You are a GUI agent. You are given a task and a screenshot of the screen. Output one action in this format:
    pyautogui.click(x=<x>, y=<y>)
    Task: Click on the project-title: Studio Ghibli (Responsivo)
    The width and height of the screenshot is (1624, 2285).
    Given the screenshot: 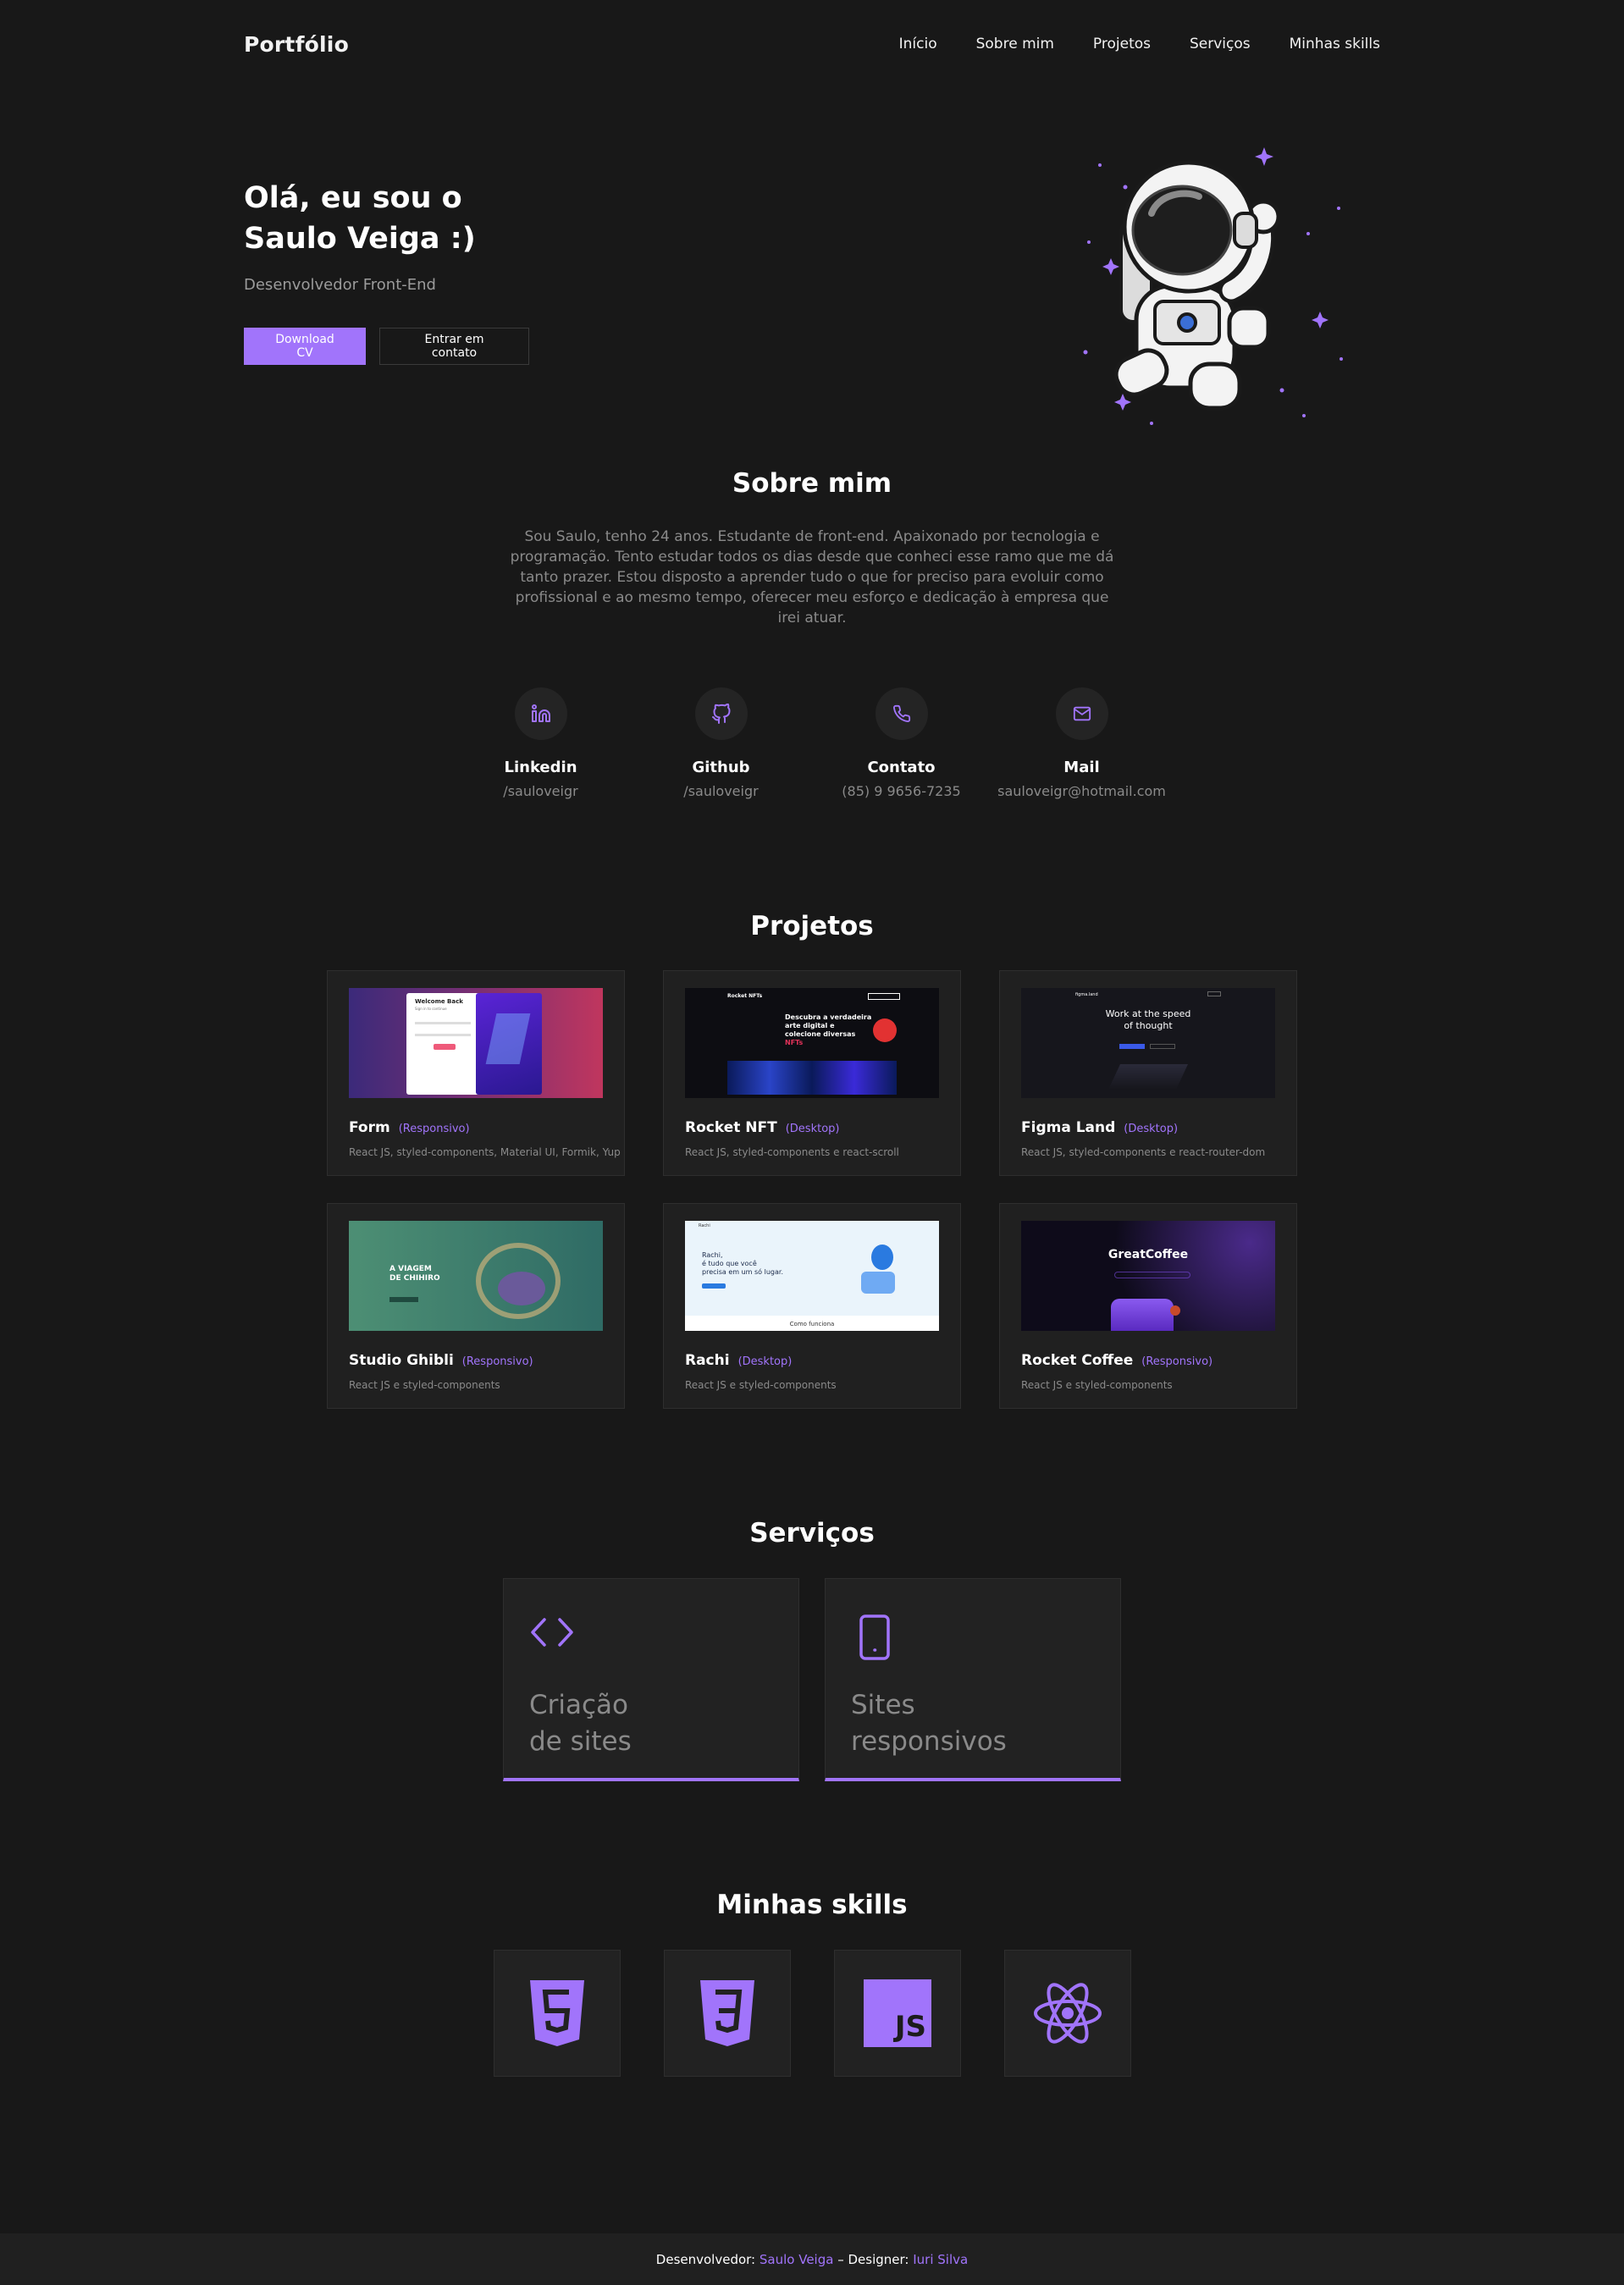 What is the action you would take?
    pyautogui.click(x=441, y=1361)
    